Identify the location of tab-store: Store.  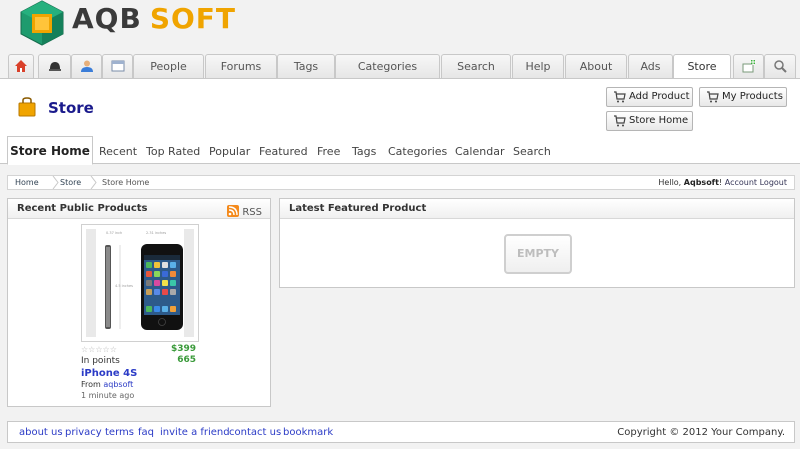
(702, 66).